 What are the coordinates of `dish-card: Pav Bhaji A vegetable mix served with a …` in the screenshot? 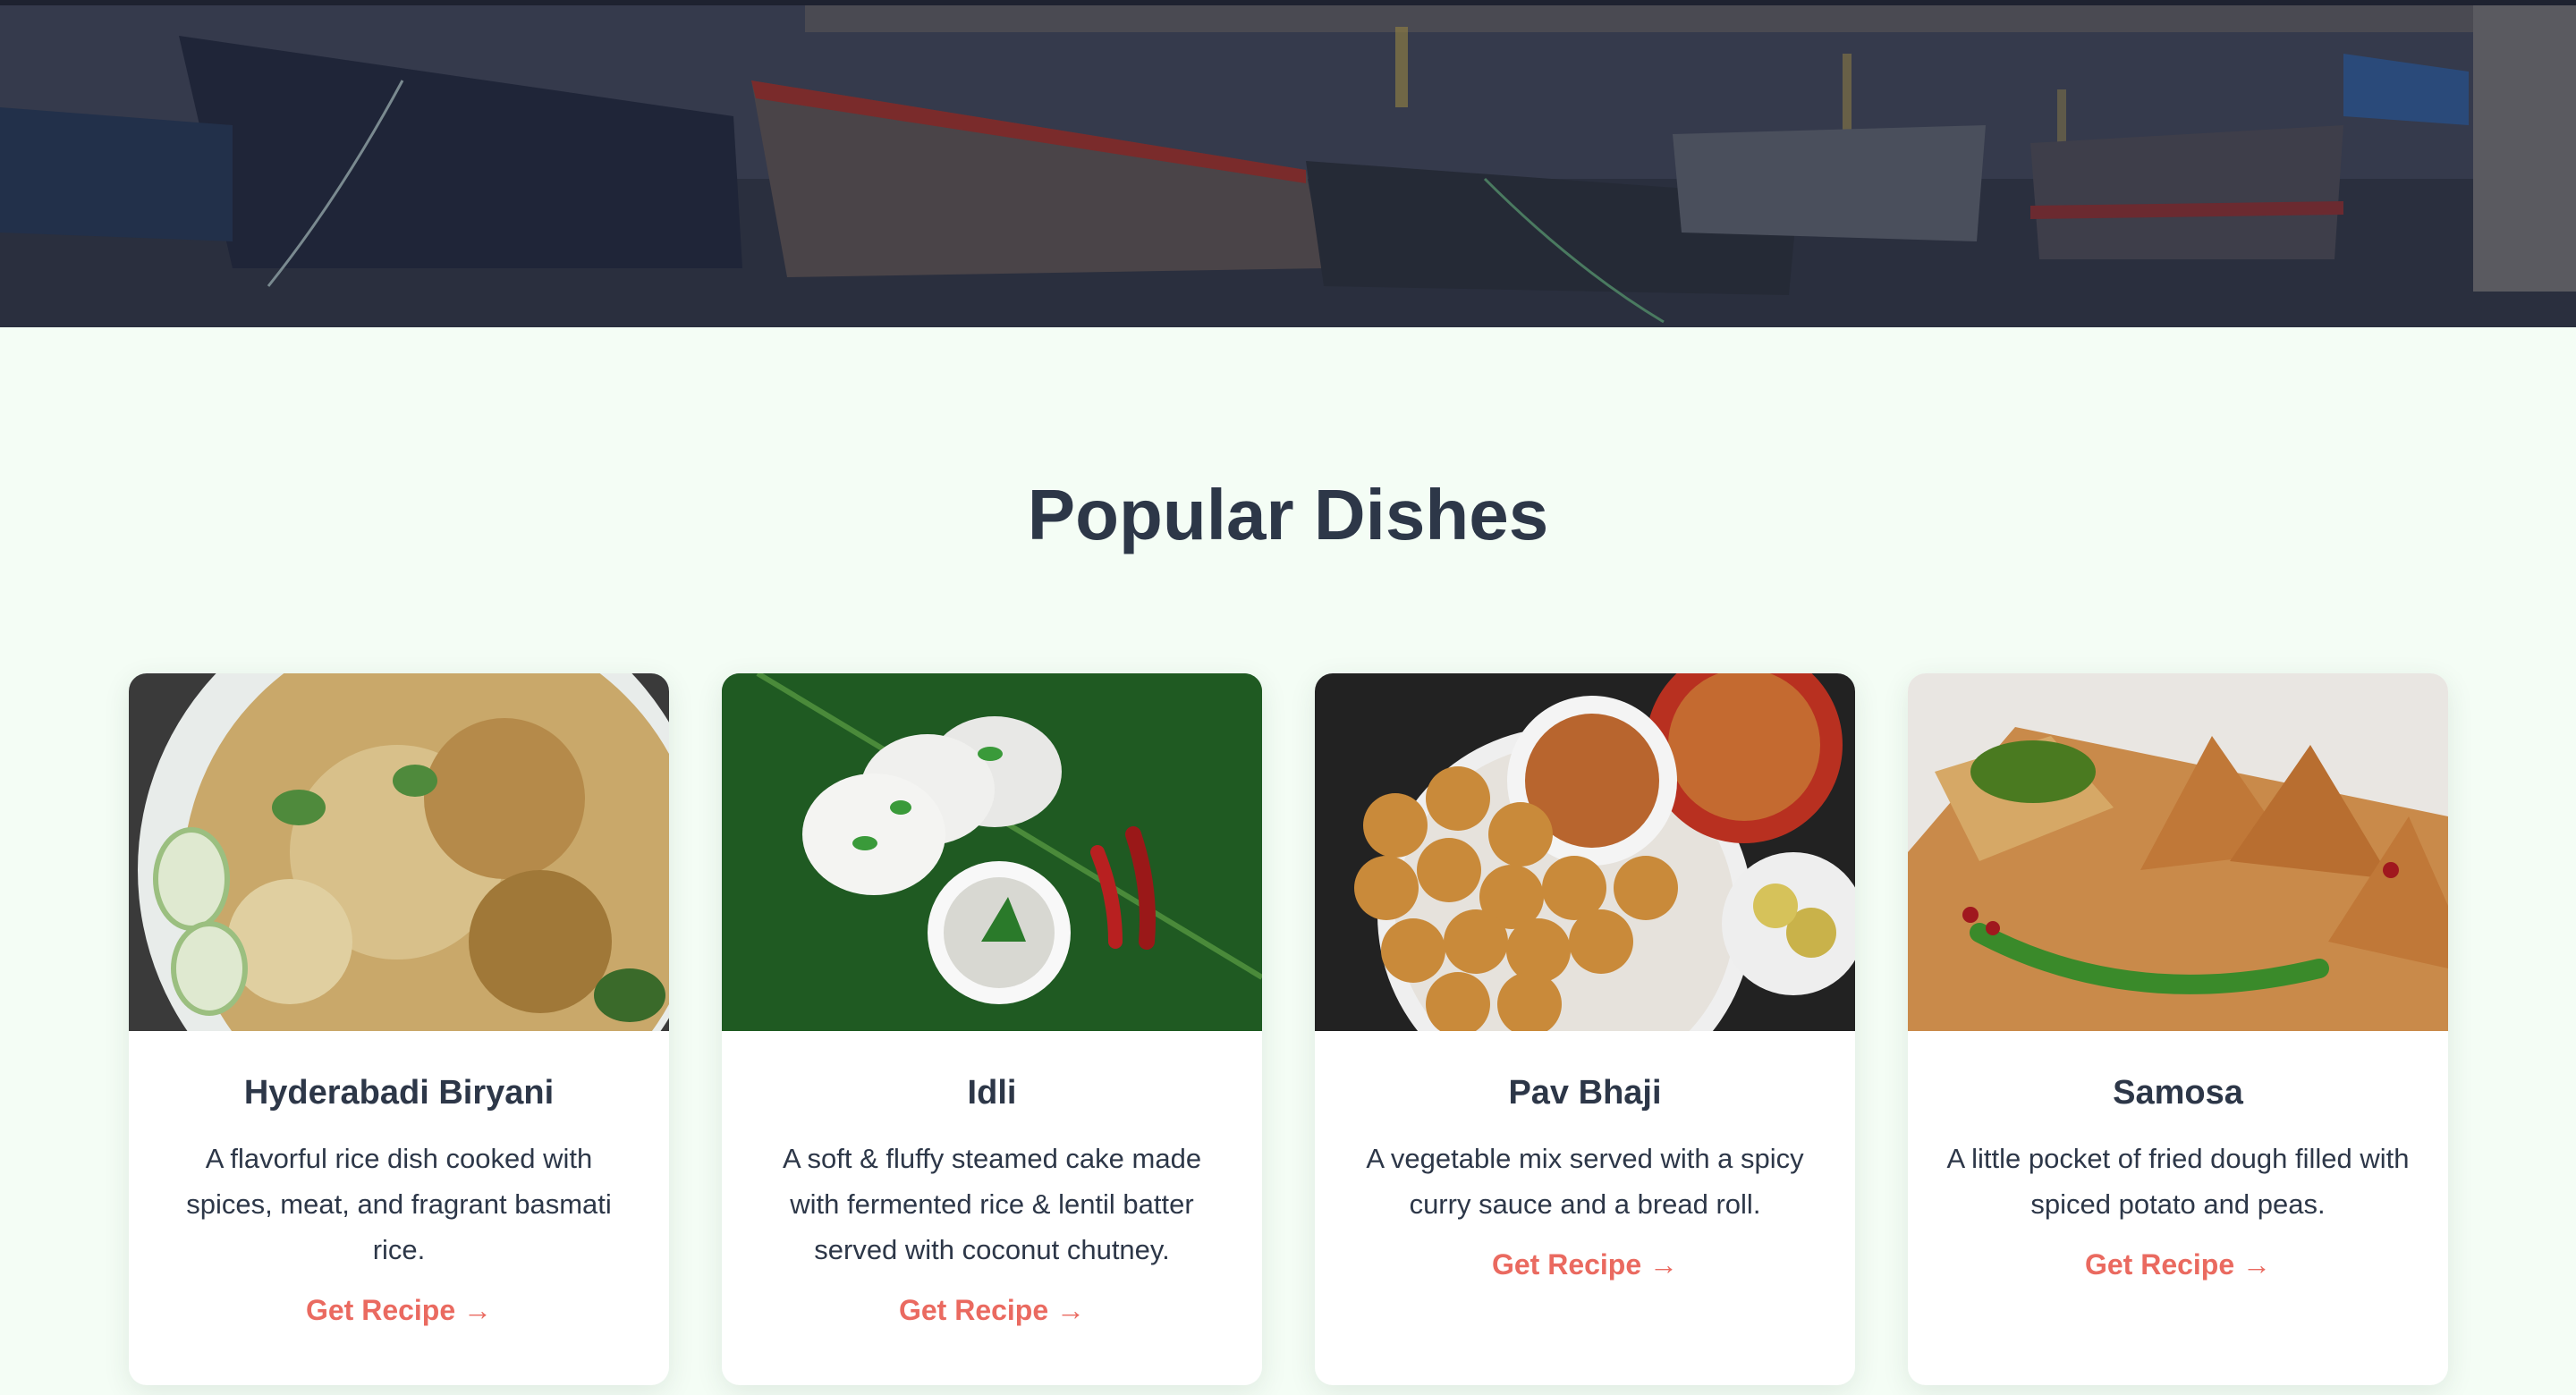 It's located at (1585, 1029).